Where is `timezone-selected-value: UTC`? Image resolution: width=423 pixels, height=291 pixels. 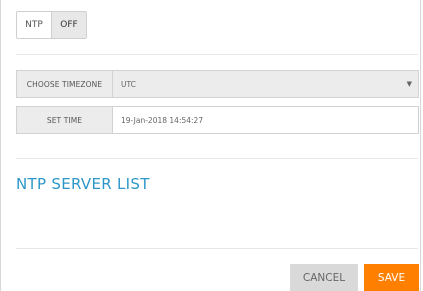
timezone-selected-value: UTC is located at coordinates (128, 84).